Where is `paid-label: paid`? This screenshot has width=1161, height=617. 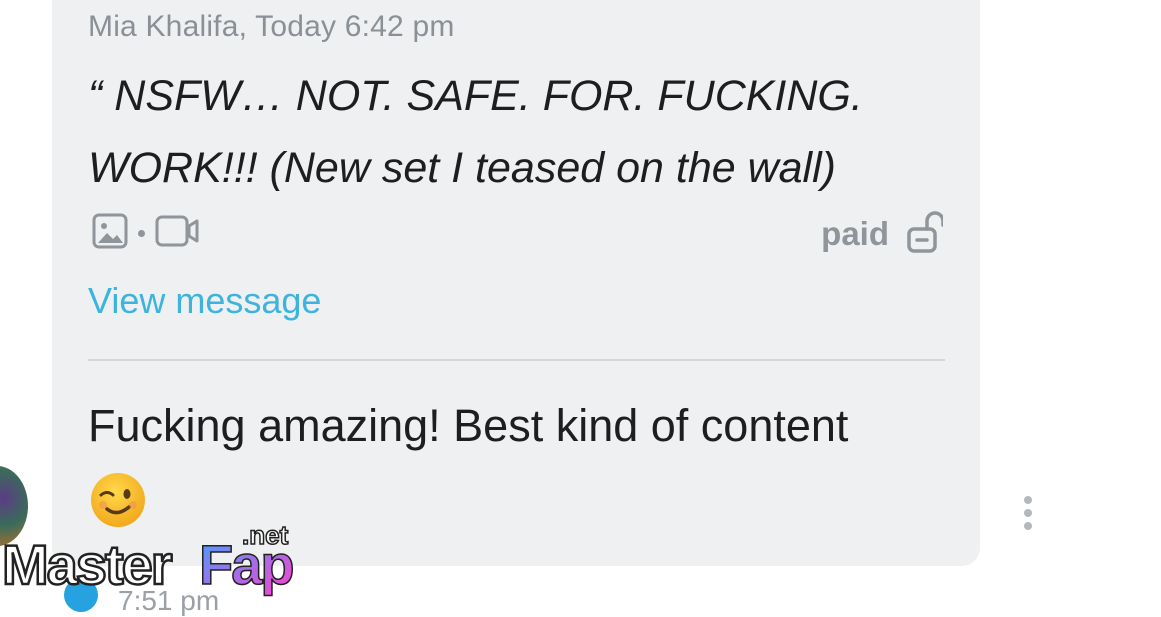 paid-label: paid is located at coordinates (855, 233).